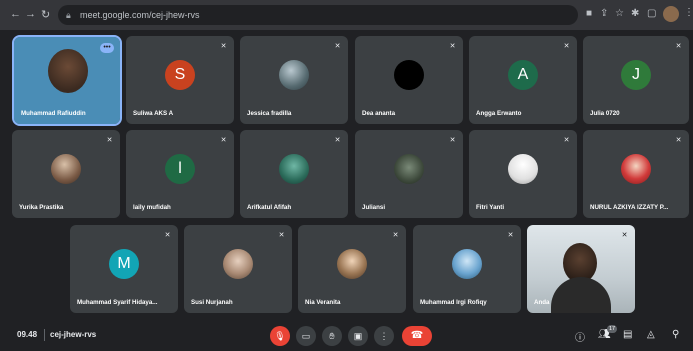 This screenshot has height=351, width=693. I want to click on present-icon: ▣, so click(358, 336).